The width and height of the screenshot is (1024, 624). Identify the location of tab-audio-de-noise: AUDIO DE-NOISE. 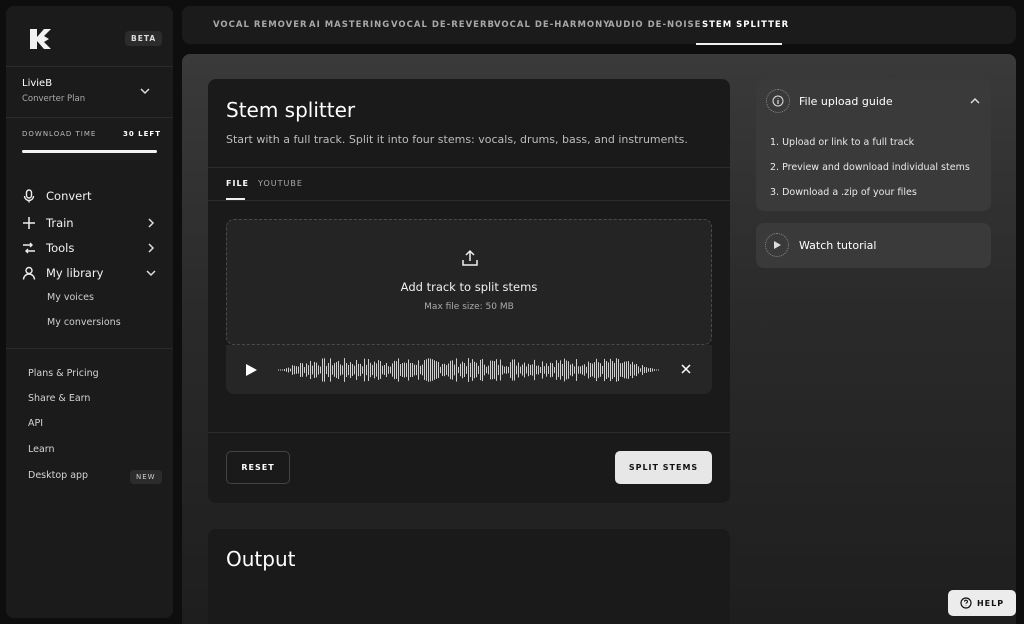
(654, 25).